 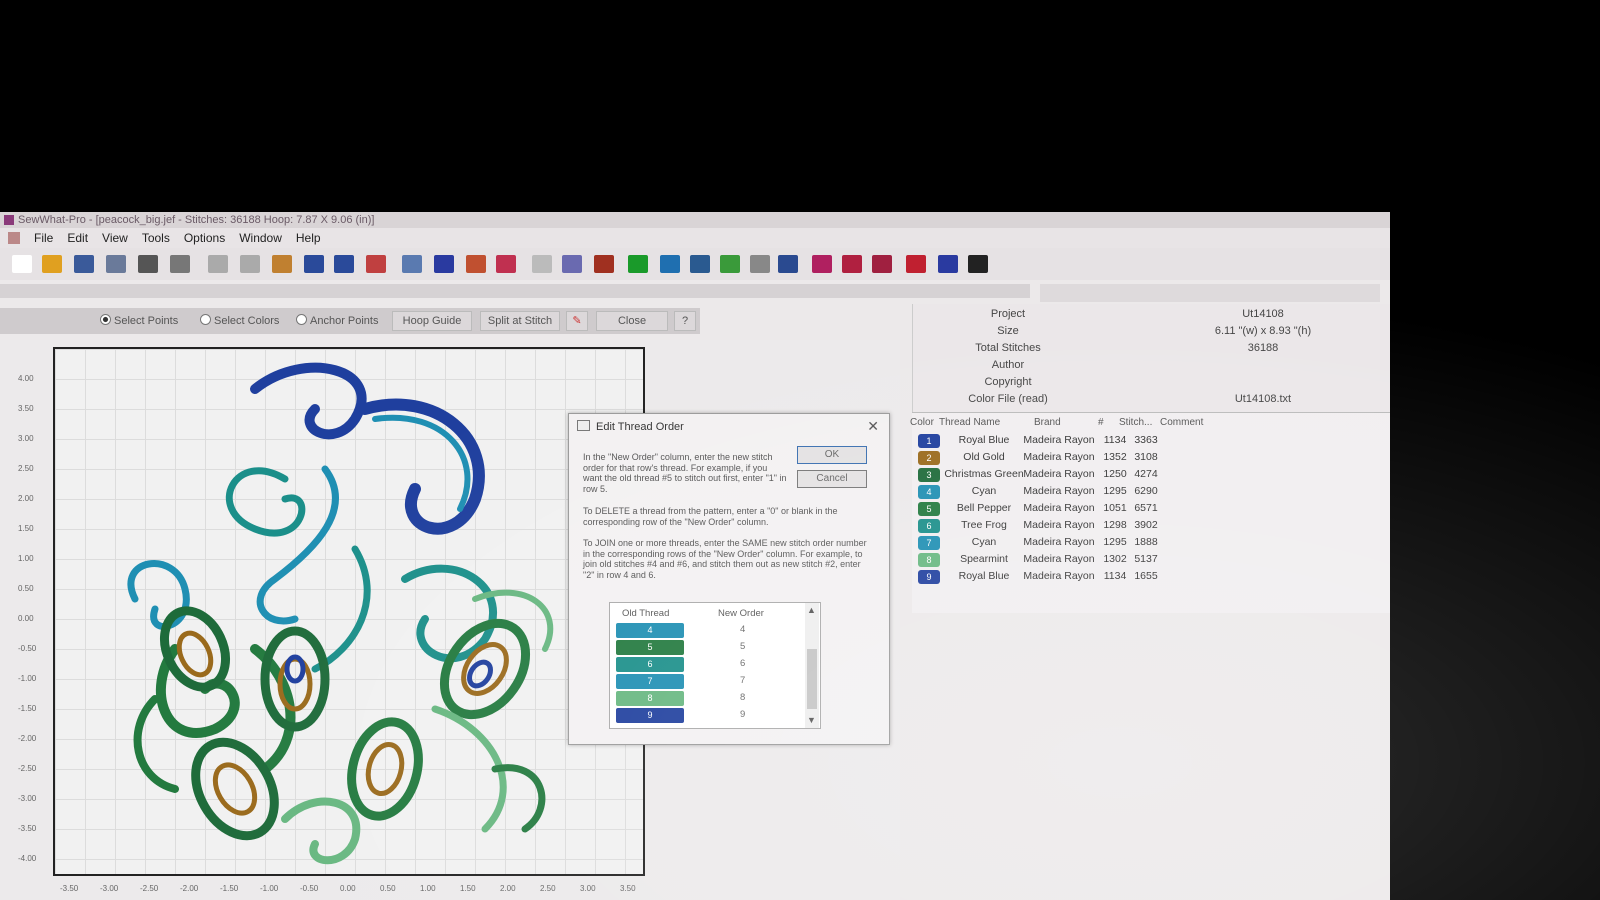 What do you see at coordinates (432, 321) in the screenshot?
I see `hoop-guide-button: Hoop Guide` at bounding box center [432, 321].